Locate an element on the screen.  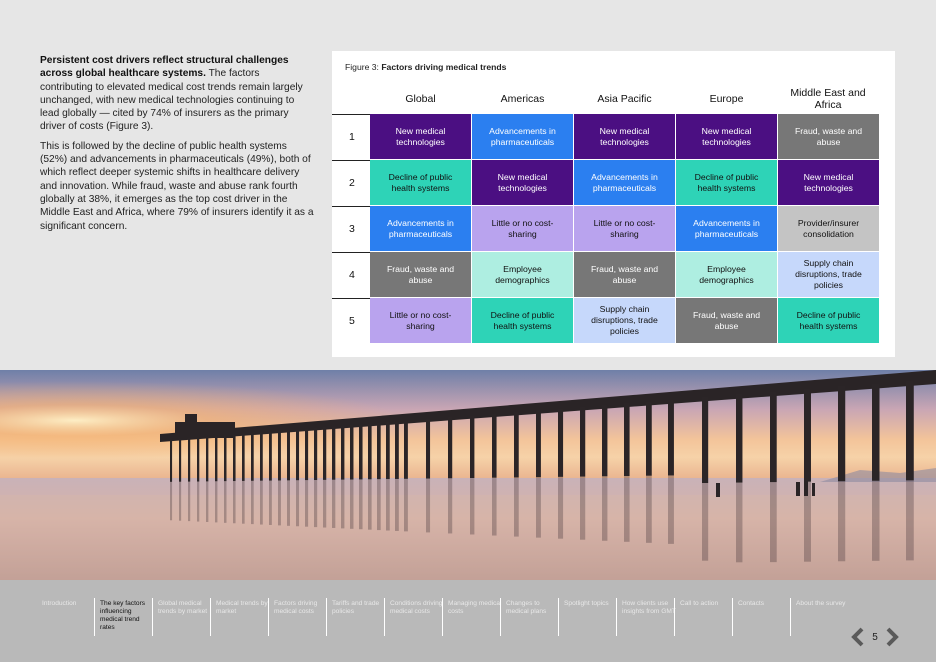
nav-item: Tariffs and trade policies is located at coordinates (358, 608).